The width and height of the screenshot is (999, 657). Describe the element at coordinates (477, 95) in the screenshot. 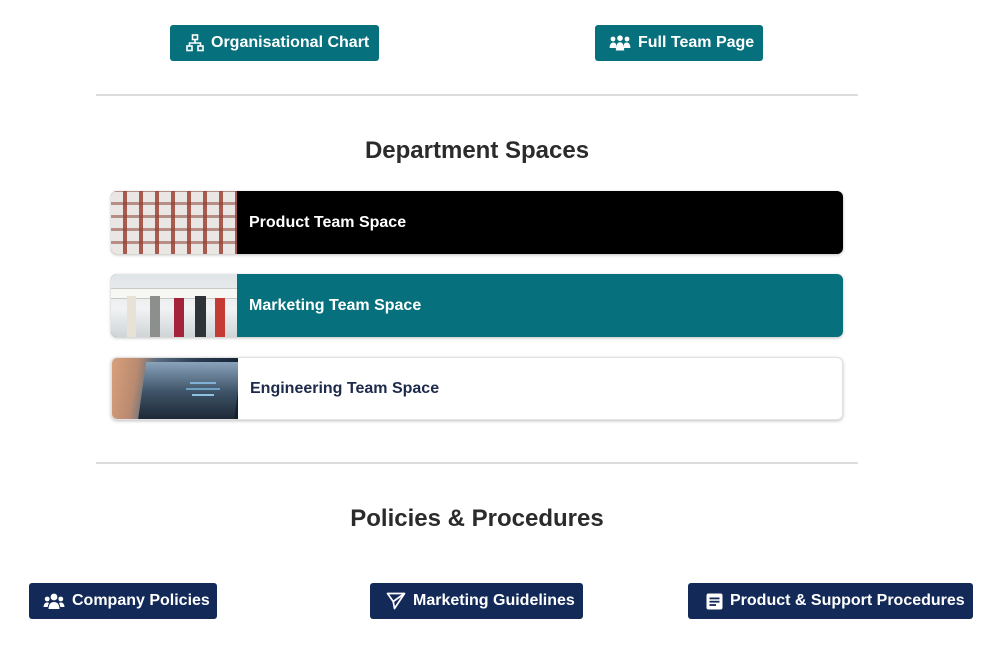

I see `divider-top` at that location.